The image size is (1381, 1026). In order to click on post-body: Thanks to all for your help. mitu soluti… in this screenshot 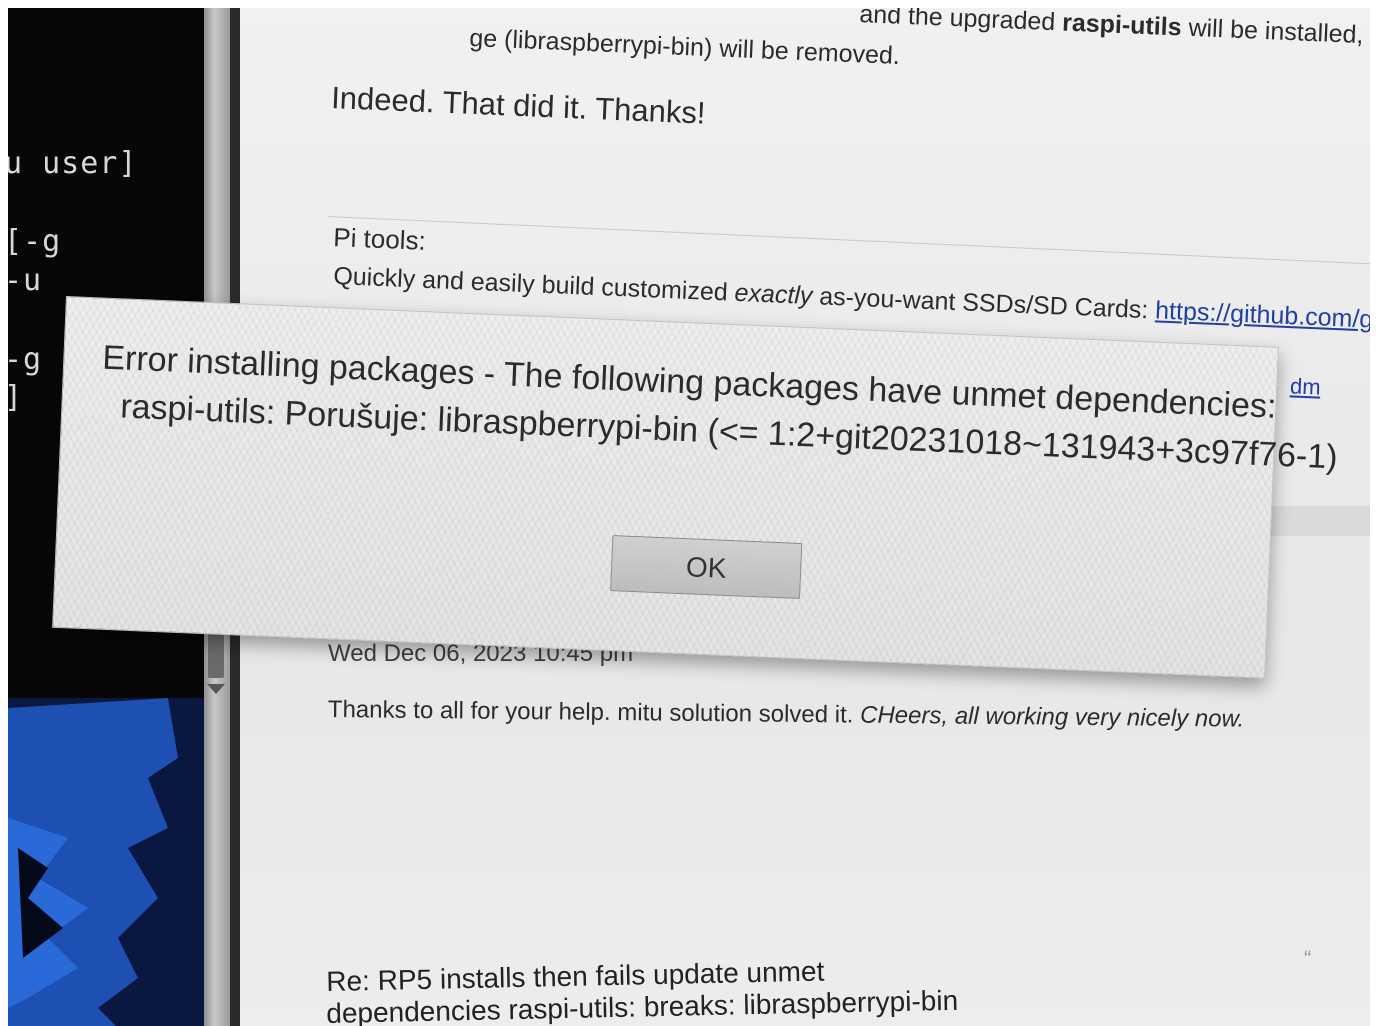, I will do `click(786, 714)`.